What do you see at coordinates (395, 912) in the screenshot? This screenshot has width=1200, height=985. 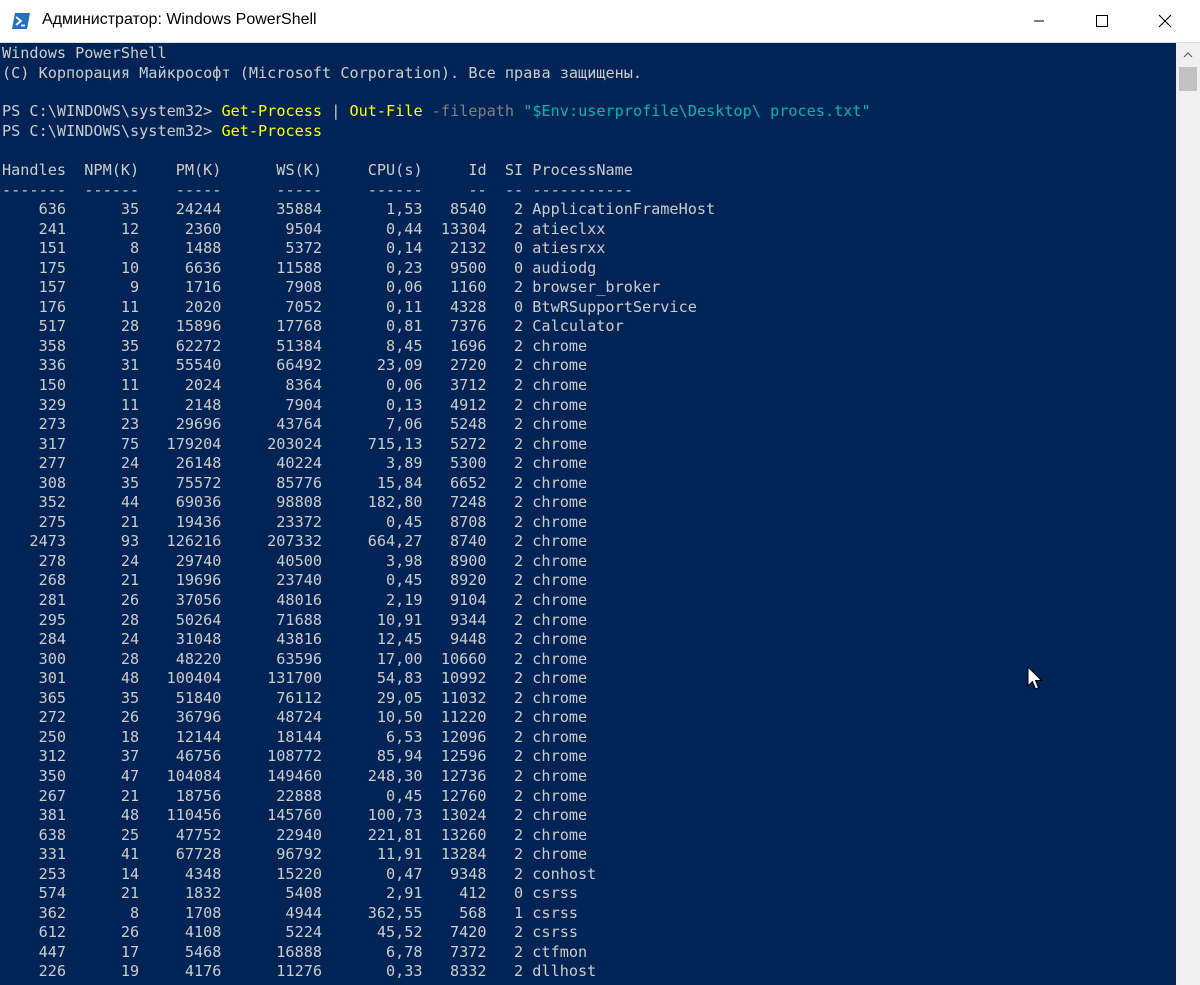 I see `table-cell: 362,55` at bounding box center [395, 912].